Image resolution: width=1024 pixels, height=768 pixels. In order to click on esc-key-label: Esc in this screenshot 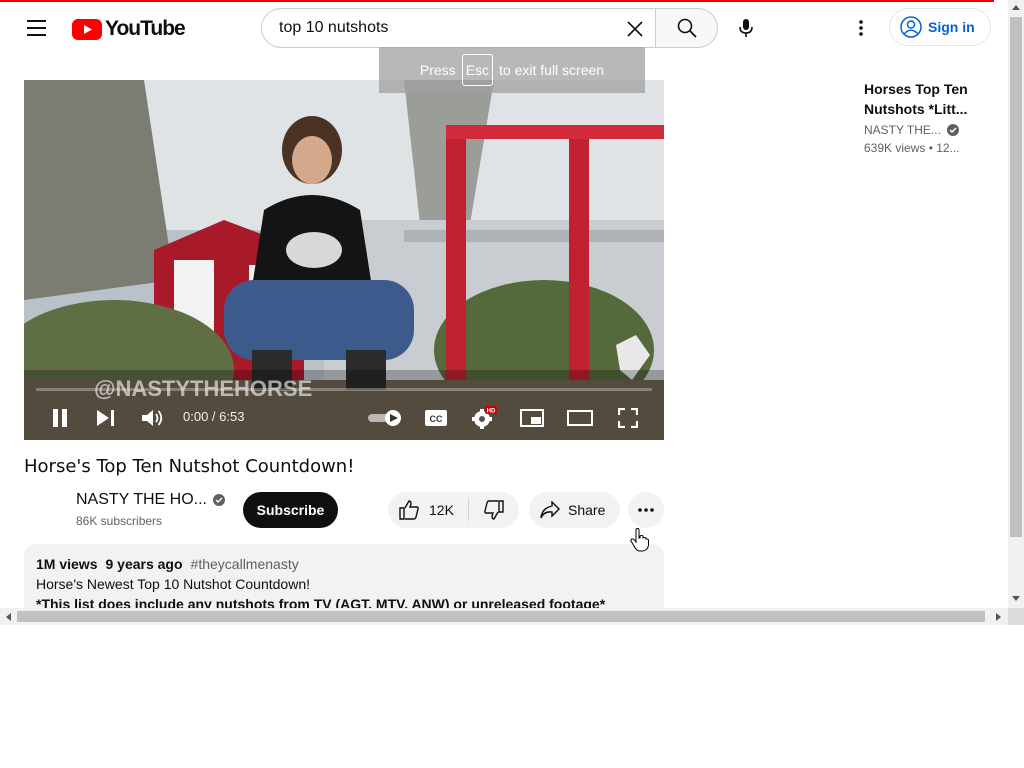, I will do `click(477, 70)`.